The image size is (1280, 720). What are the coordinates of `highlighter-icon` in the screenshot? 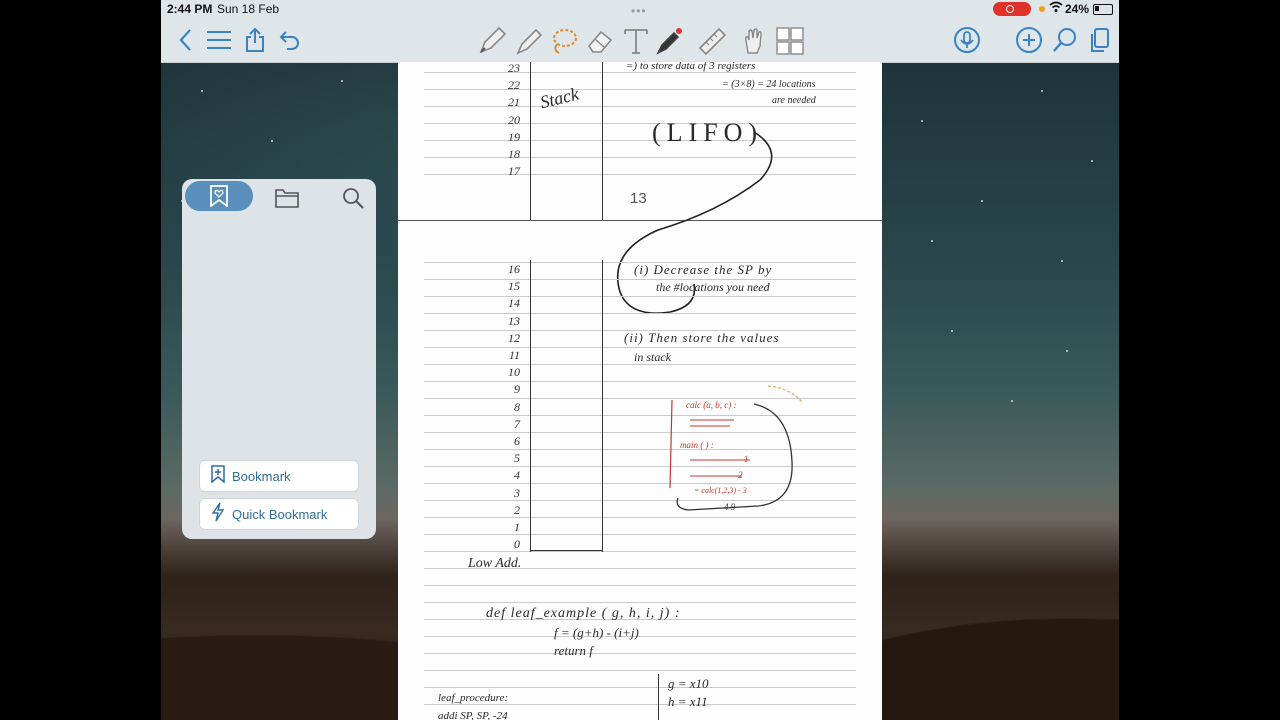 It's located at (528, 41).